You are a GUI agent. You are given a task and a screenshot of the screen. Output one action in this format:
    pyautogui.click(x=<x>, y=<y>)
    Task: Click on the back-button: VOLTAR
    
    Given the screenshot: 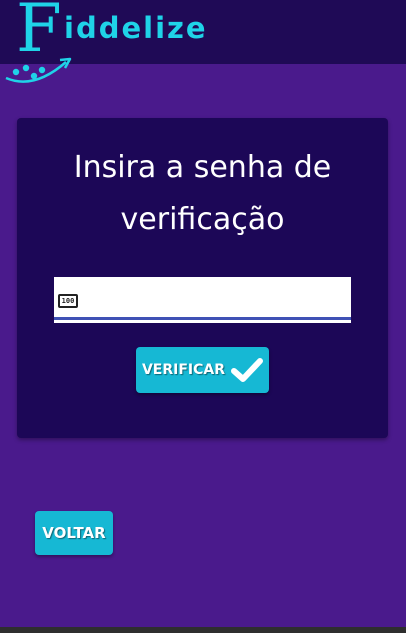 What is the action you would take?
    pyautogui.click(x=74, y=533)
    